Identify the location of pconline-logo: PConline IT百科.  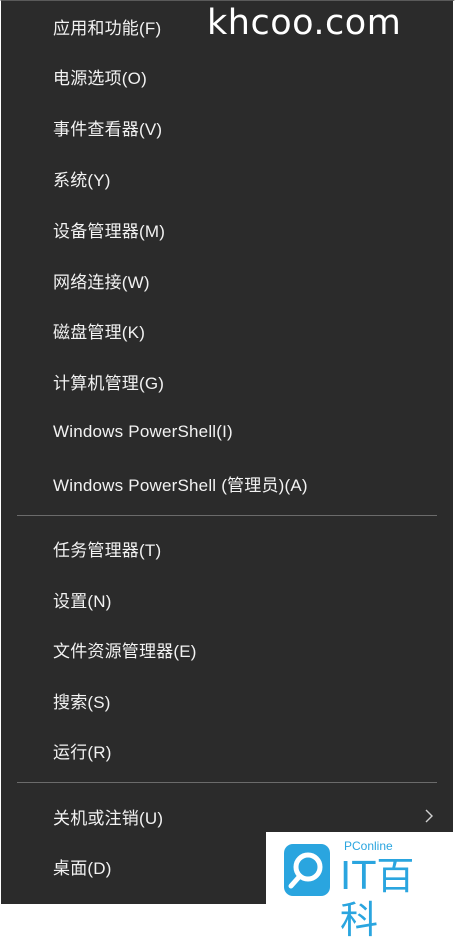
(360, 887).